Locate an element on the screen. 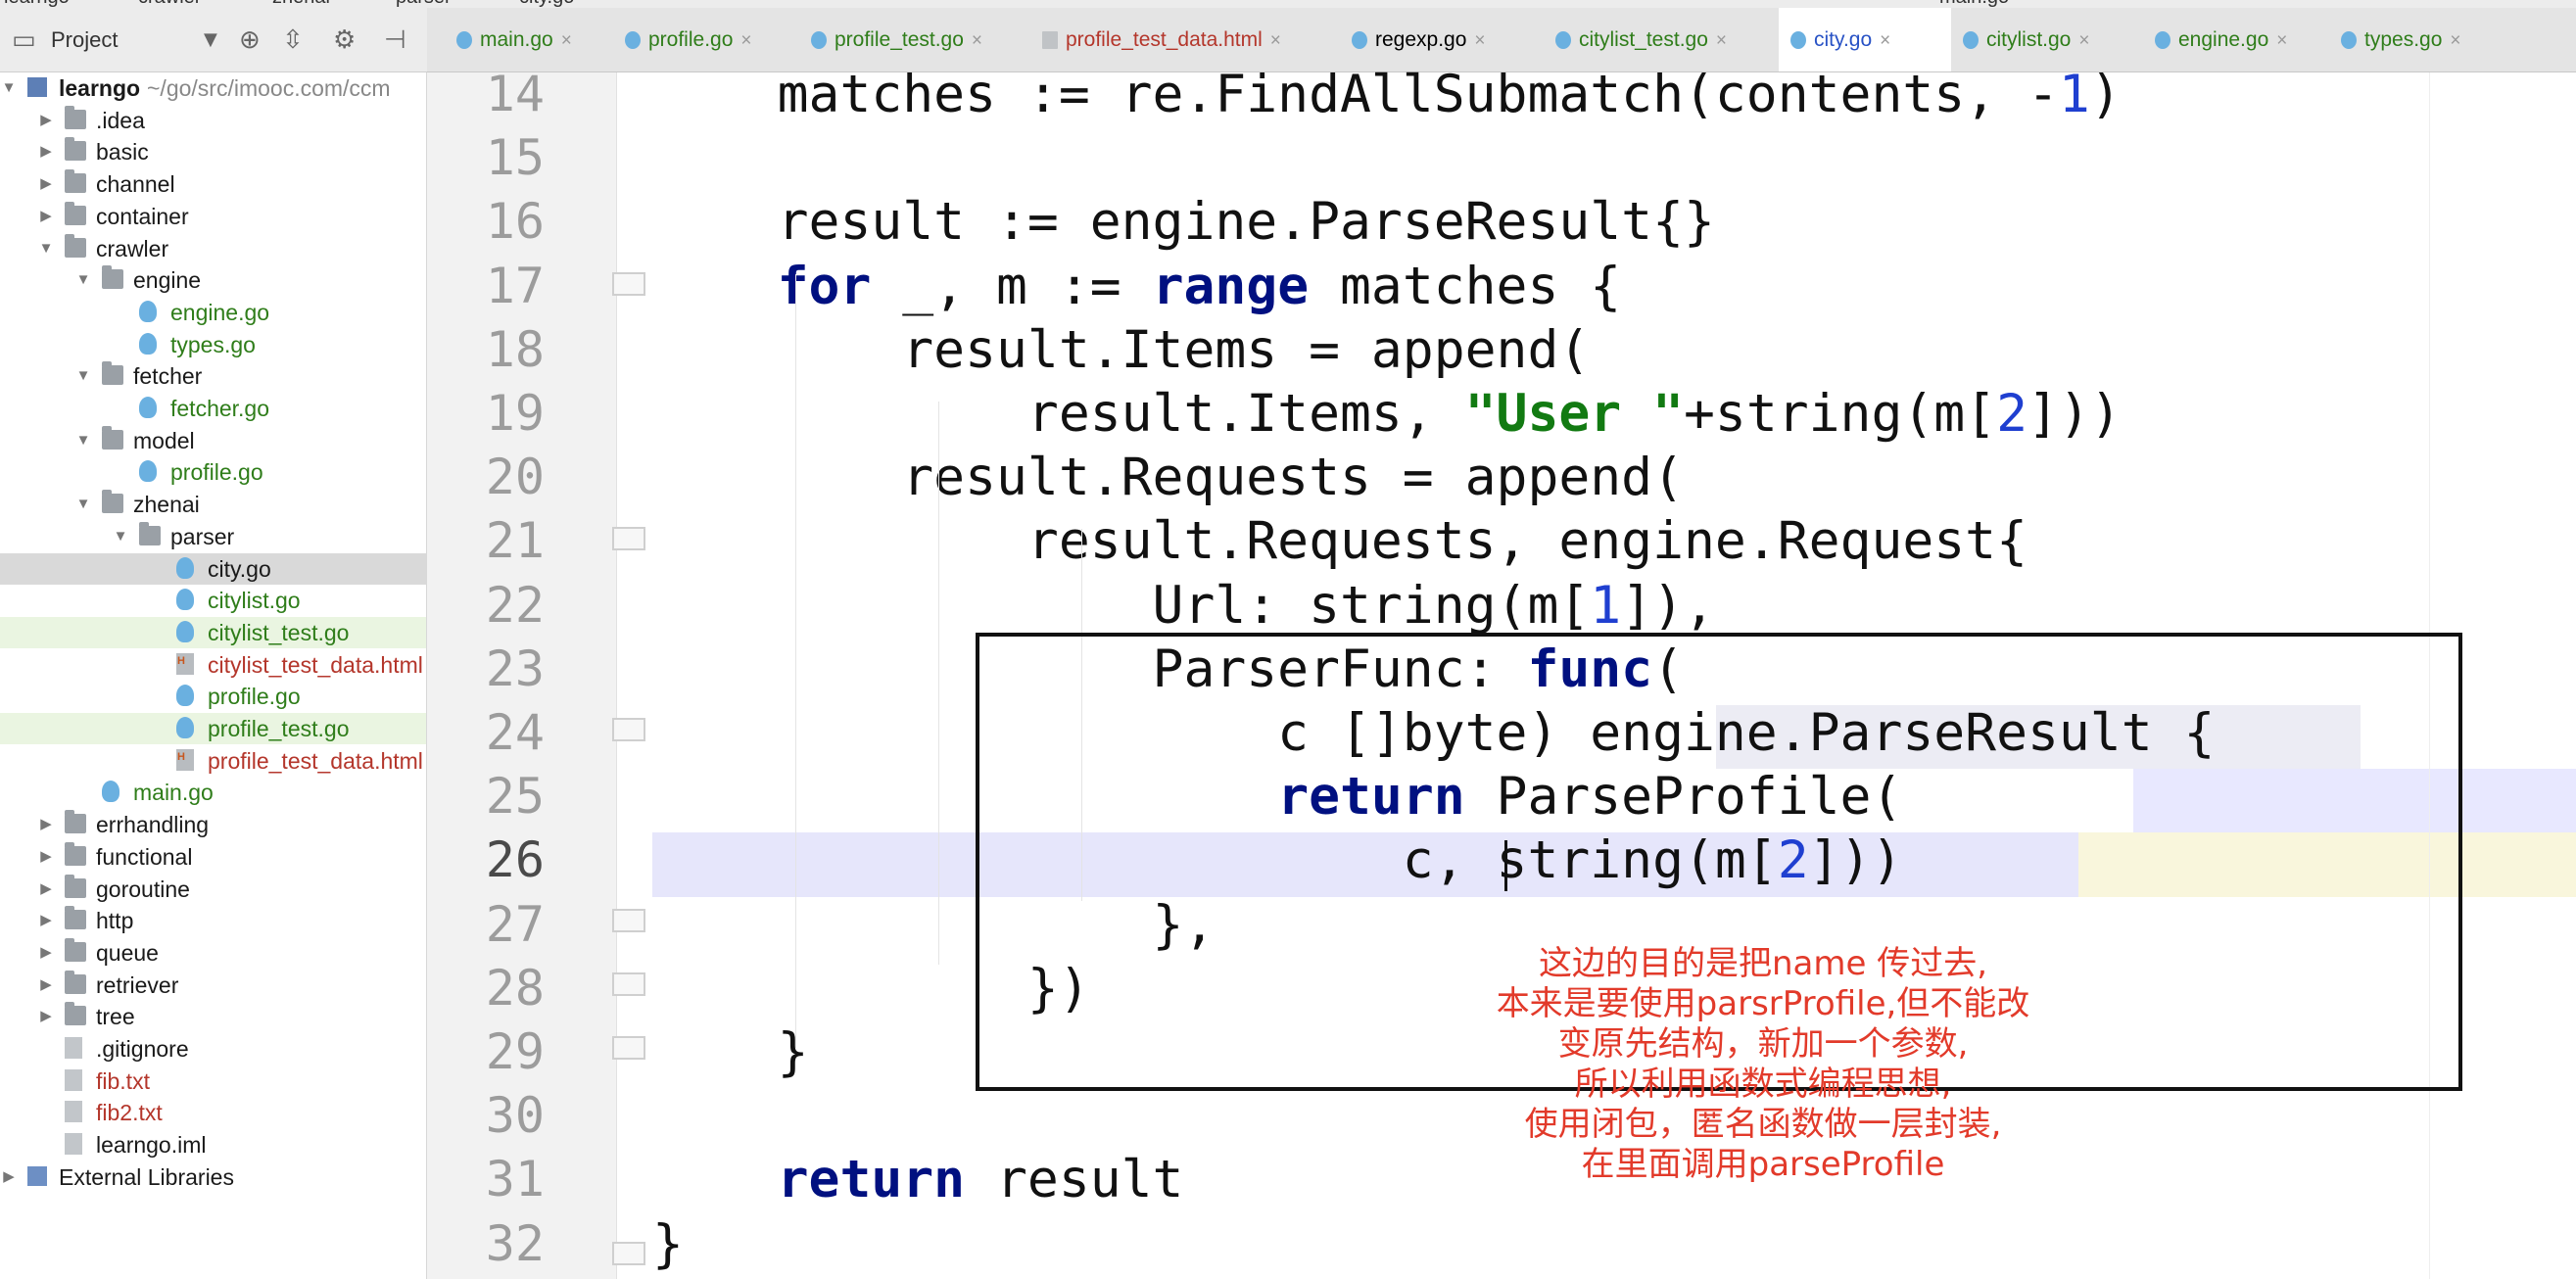 Image resolution: width=2576 pixels, height=1279 pixels. tree-item: fetcher.go is located at coordinates (213, 408).